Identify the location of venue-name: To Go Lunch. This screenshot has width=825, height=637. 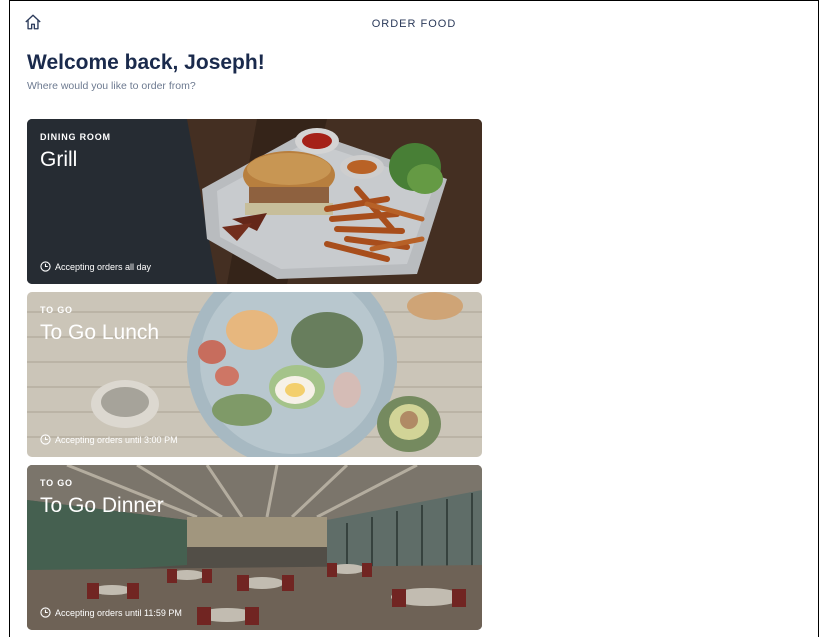
(100, 332).